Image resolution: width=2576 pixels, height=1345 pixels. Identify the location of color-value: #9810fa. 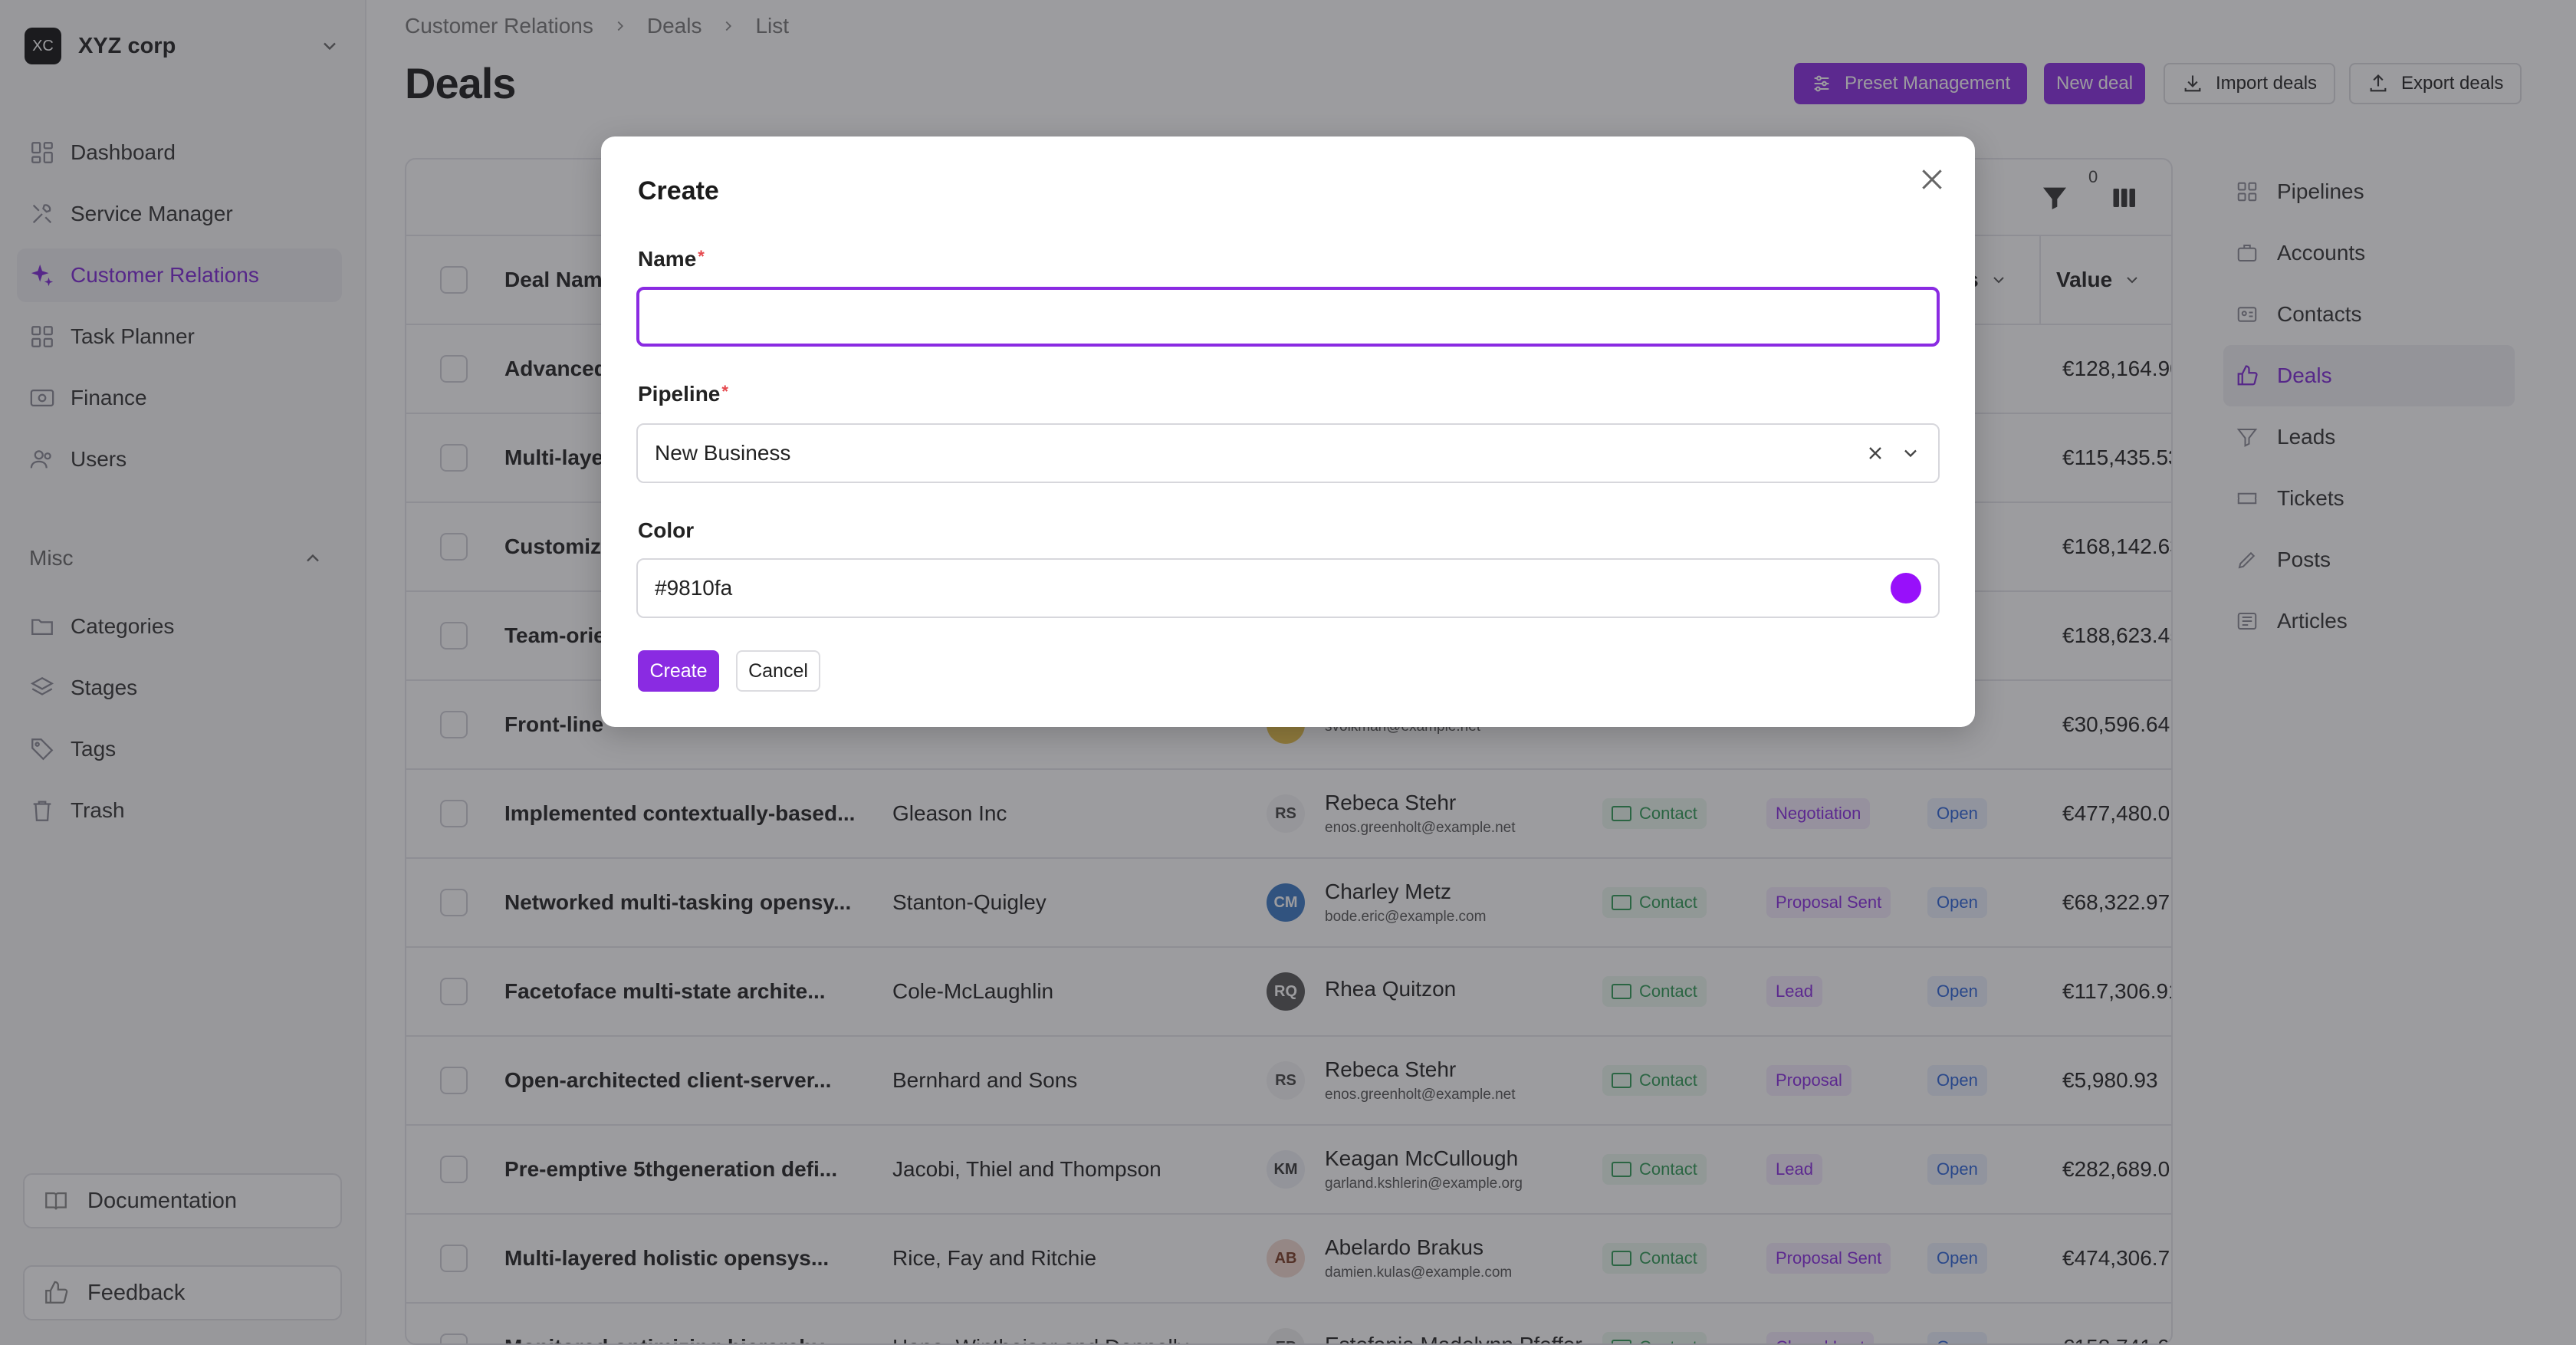
(694, 588).